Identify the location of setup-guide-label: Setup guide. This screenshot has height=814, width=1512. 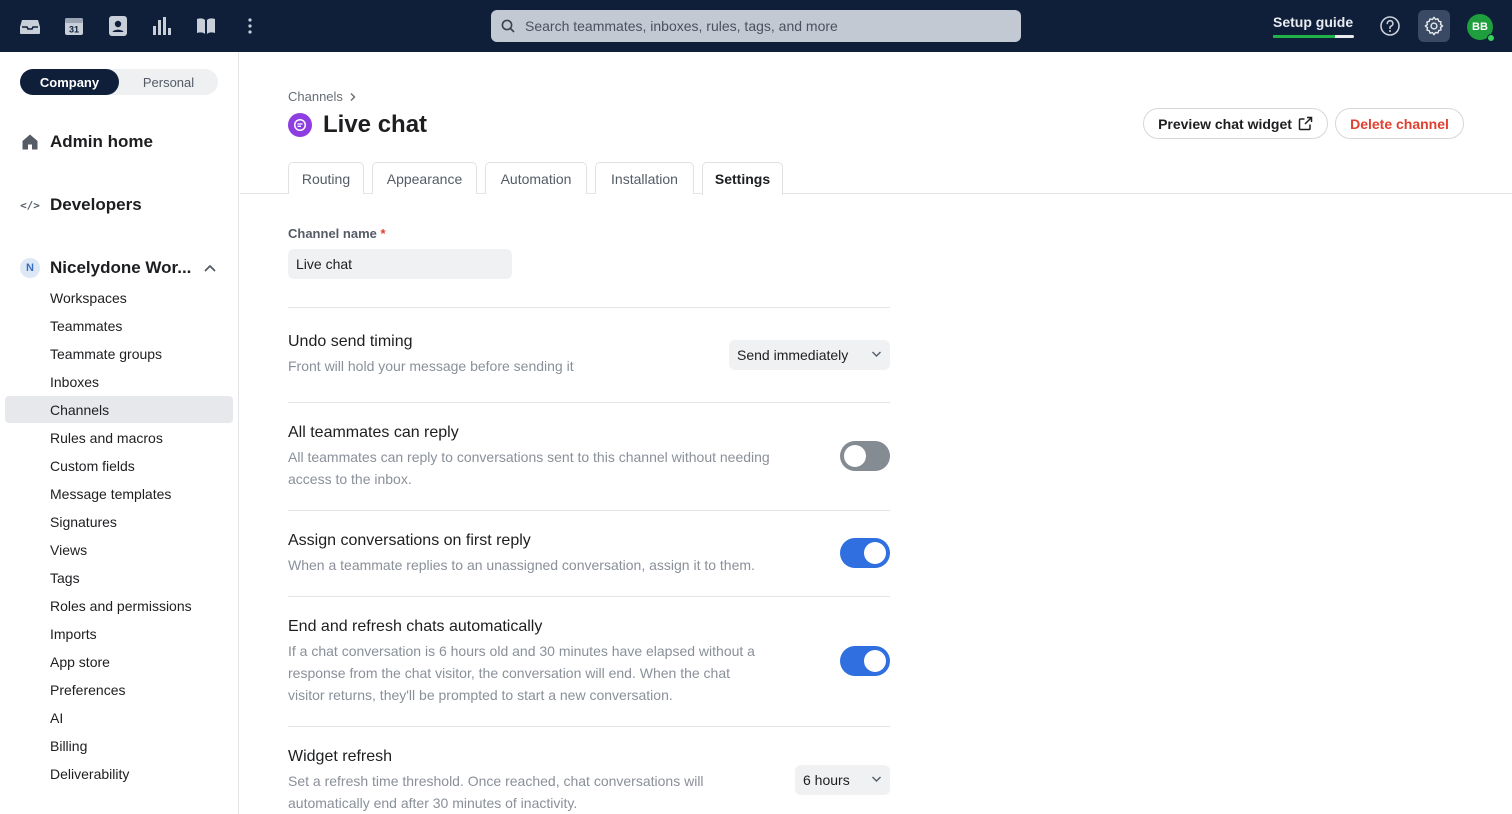
(1313, 22).